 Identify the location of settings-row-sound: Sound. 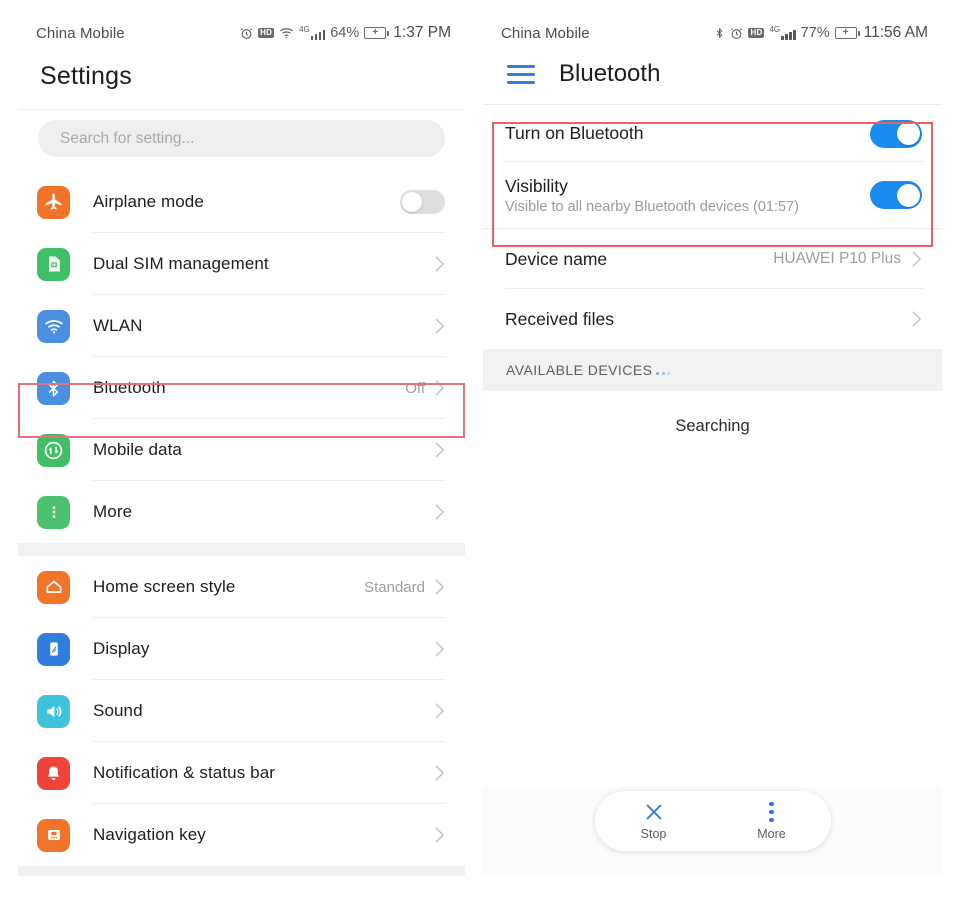
(241, 711).